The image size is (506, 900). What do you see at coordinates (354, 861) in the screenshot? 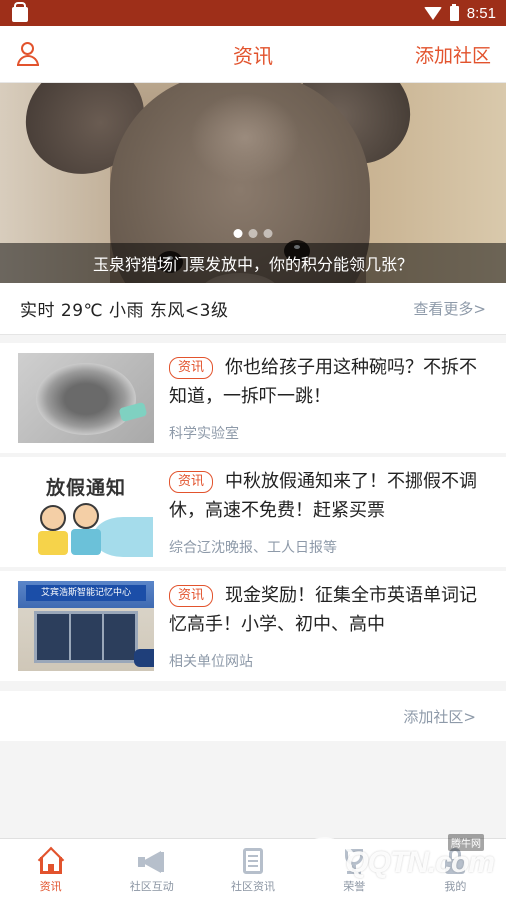
I see `trophy-icon` at bounding box center [354, 861].